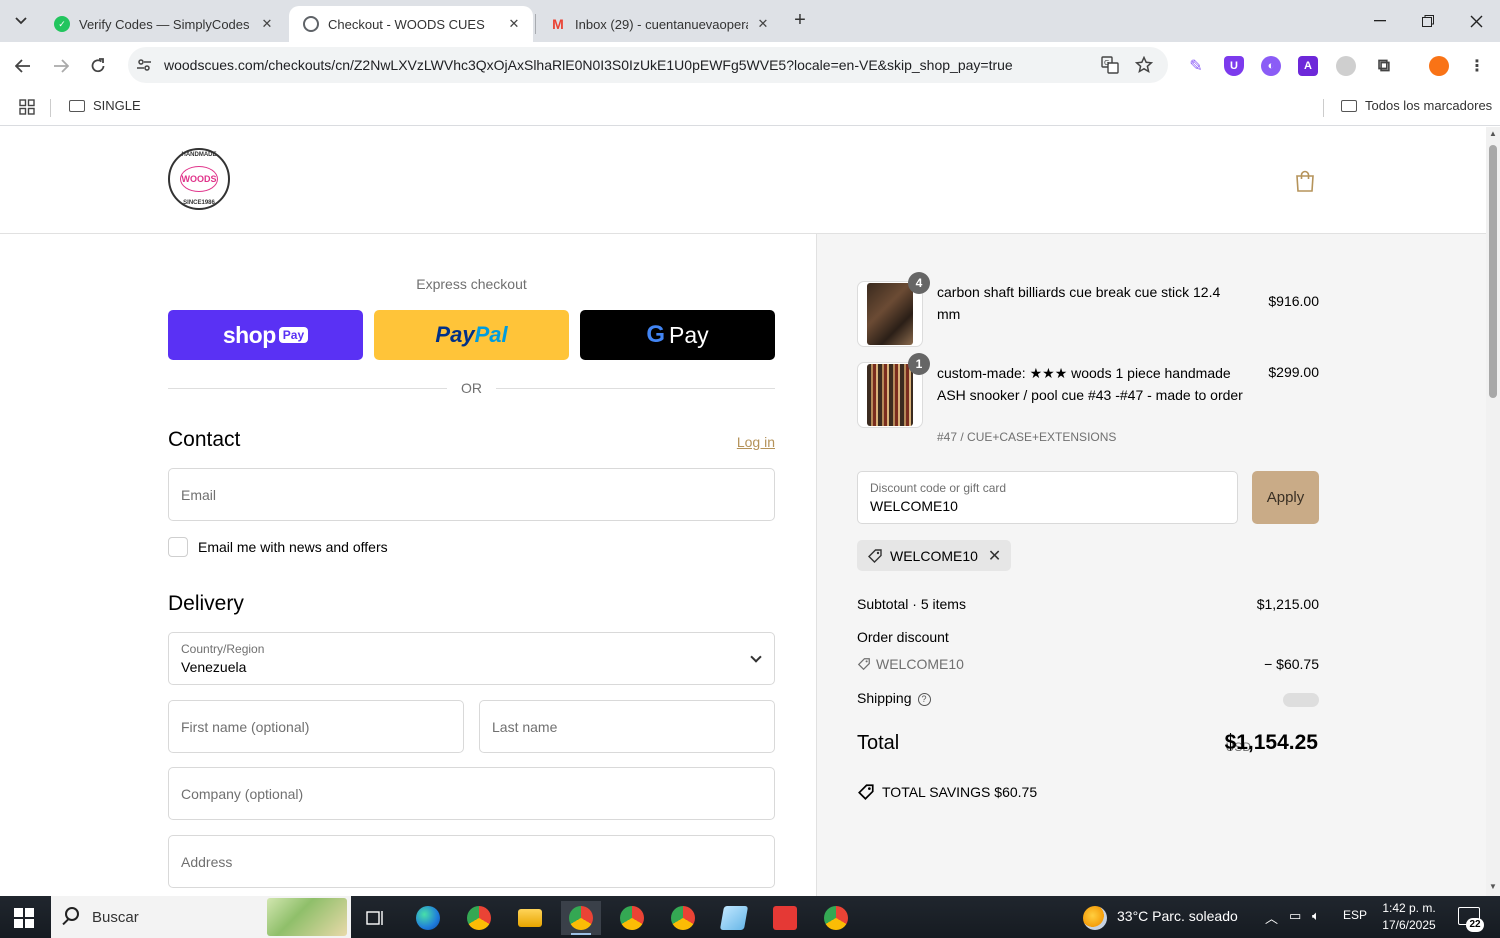 This screenshot has width=1500, height=938. I want to click on close-window-button, so click(1476, 21).